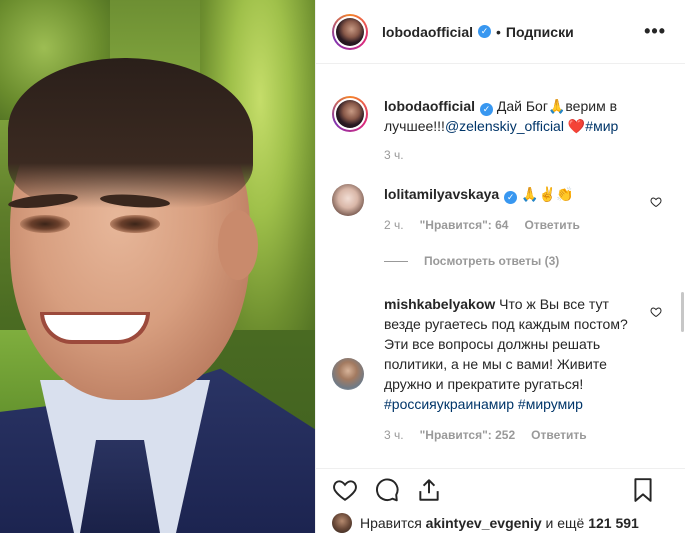 The width and height of the screenshot is (685, 533). Describe the element at coordinates (576, 126) in the screenshot. I see `heart-emoji: ❤️` at that location.